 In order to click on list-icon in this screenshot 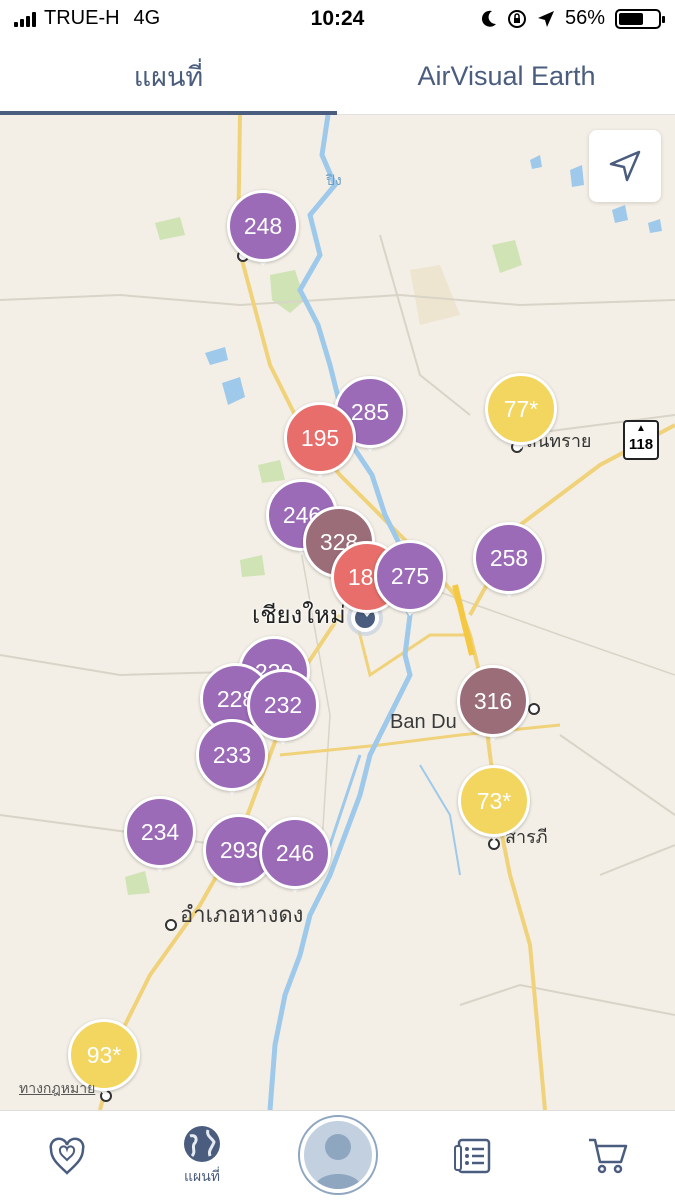, I will do `click(472, 1156)`.